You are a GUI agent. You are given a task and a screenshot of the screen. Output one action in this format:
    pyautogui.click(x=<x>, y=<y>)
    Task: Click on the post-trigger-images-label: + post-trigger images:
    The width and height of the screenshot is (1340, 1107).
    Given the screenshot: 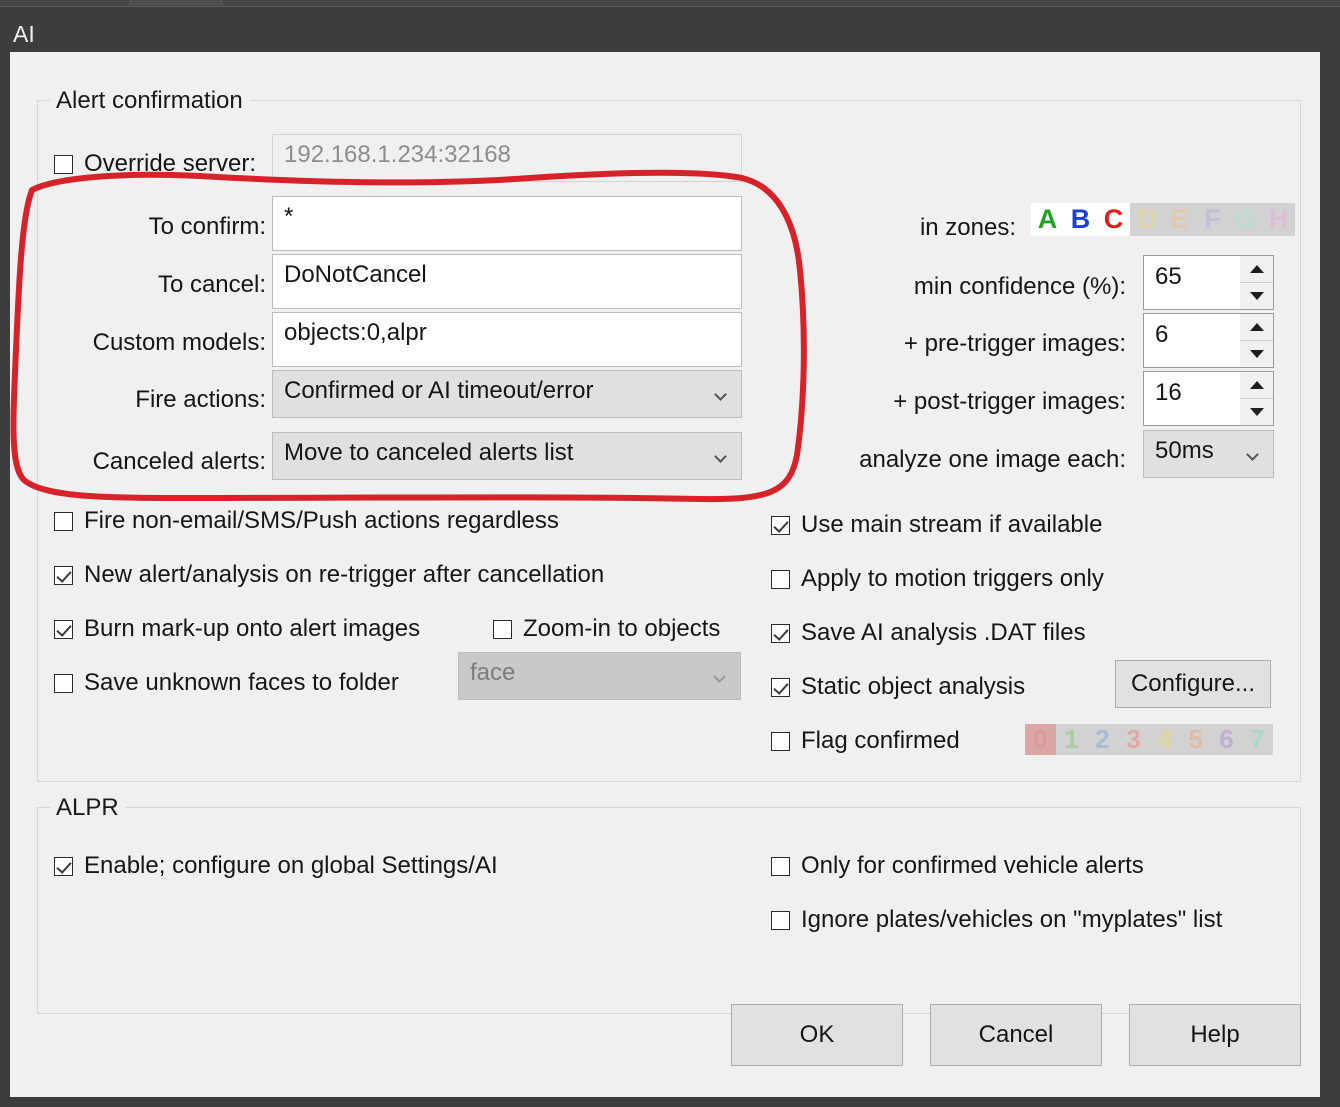 What is the action you would take?
    pyautogui.click(x=1009, y=401)
    